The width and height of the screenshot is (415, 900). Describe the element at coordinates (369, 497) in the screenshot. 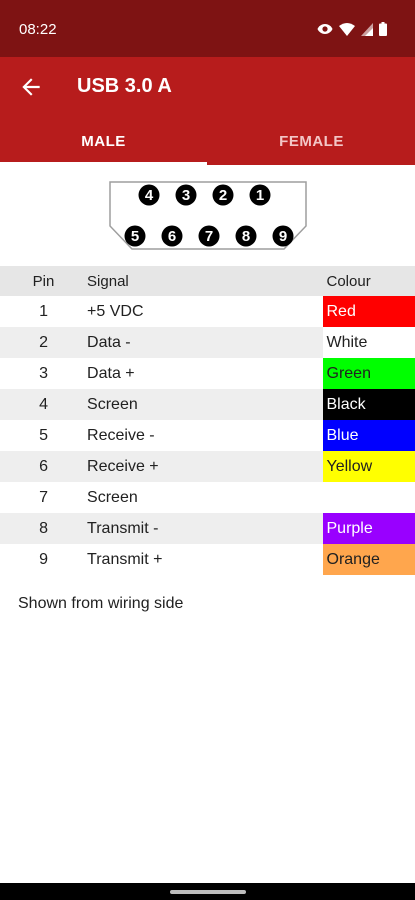

I see `pin-colour` at that location.